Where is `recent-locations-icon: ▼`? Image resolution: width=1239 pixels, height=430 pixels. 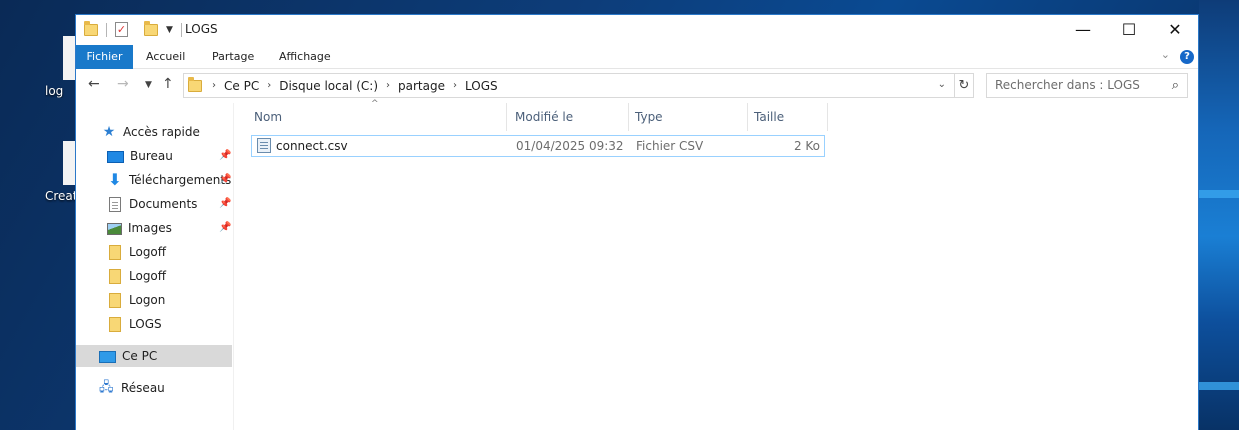
recent-locations-icon: ▼ is located at coordinates (148, 85).